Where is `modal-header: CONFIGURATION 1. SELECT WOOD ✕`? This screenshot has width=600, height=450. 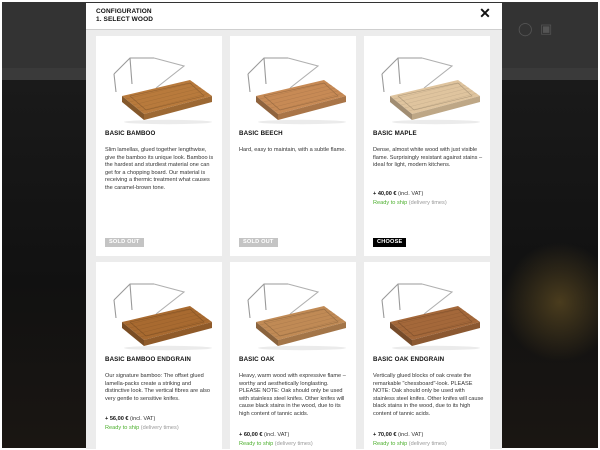 modal-header: CONFIGURATION 1. SELECT WOOD ✕ is located at coordinates (294, 16).